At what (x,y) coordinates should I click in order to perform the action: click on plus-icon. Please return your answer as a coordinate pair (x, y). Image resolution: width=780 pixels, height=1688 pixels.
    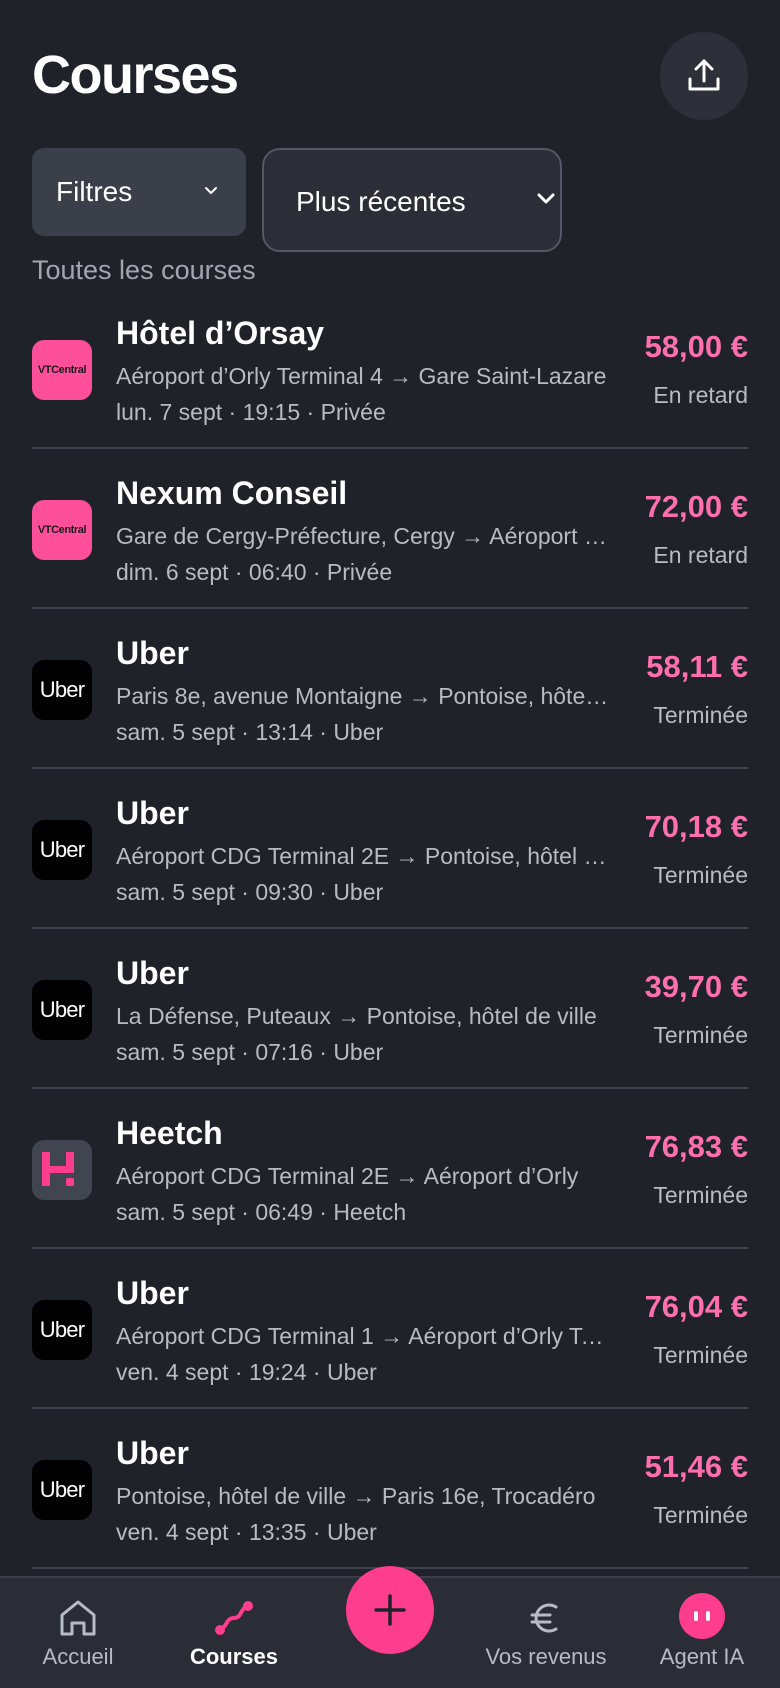
    Looking at the image, I should click on (390, 1610).